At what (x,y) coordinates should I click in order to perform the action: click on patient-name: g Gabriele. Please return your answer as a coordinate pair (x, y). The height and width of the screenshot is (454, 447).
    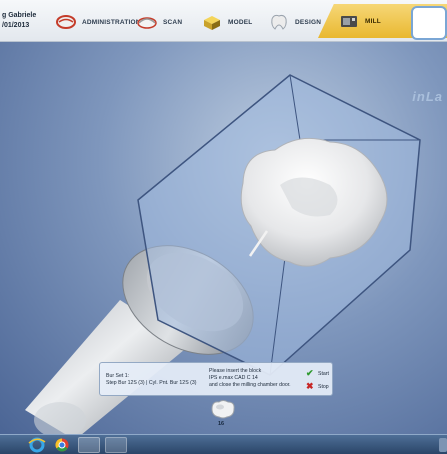
    Looking at the image, I should click on (19, 15).